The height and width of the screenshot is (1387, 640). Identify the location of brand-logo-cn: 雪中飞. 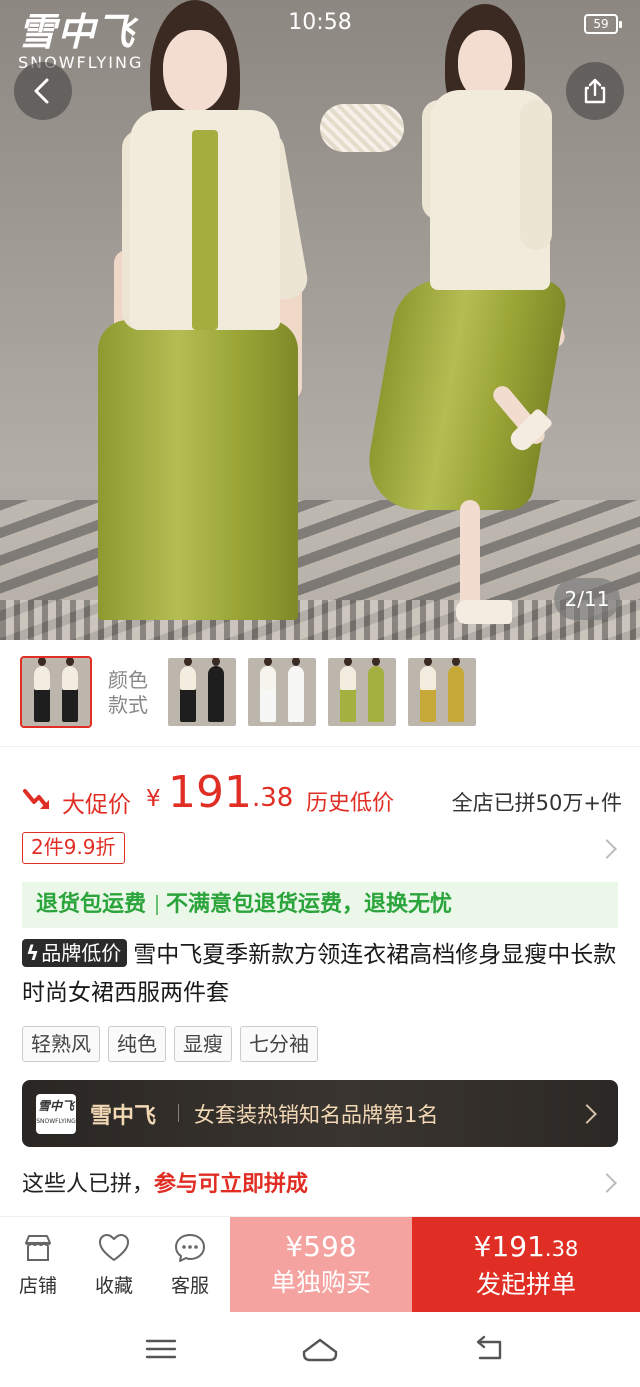
(55, 1106).